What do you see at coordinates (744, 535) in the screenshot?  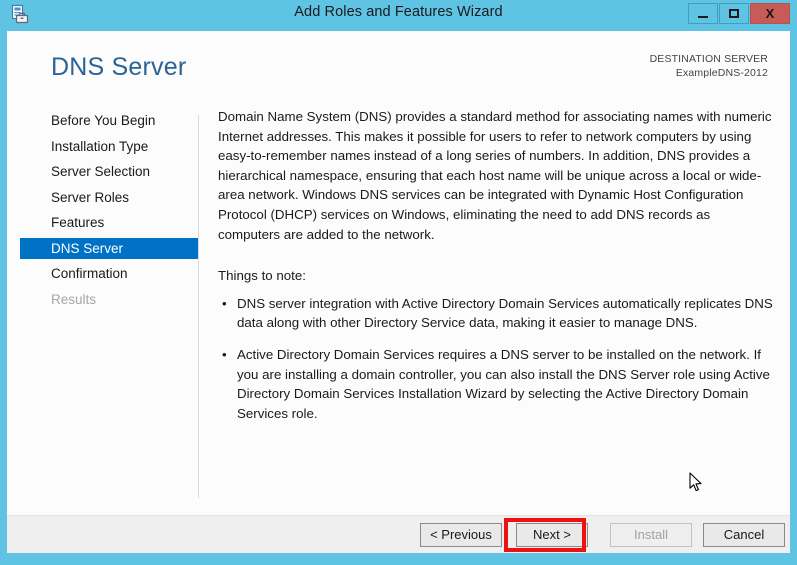 I see `cancel-button: Cancel` at bounding box center [744, 535].